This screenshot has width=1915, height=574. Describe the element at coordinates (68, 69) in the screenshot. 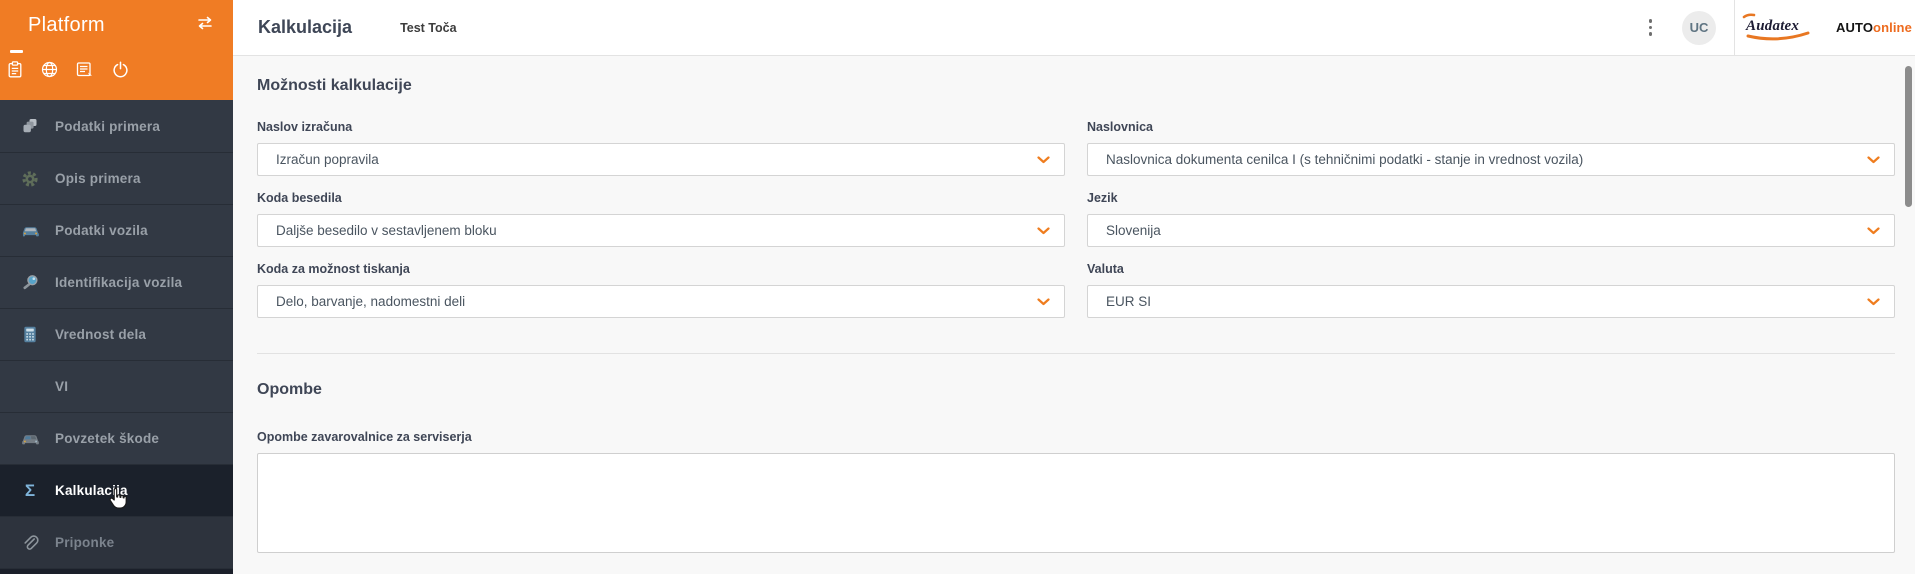

I see `sidebar-toolbar` at that location.